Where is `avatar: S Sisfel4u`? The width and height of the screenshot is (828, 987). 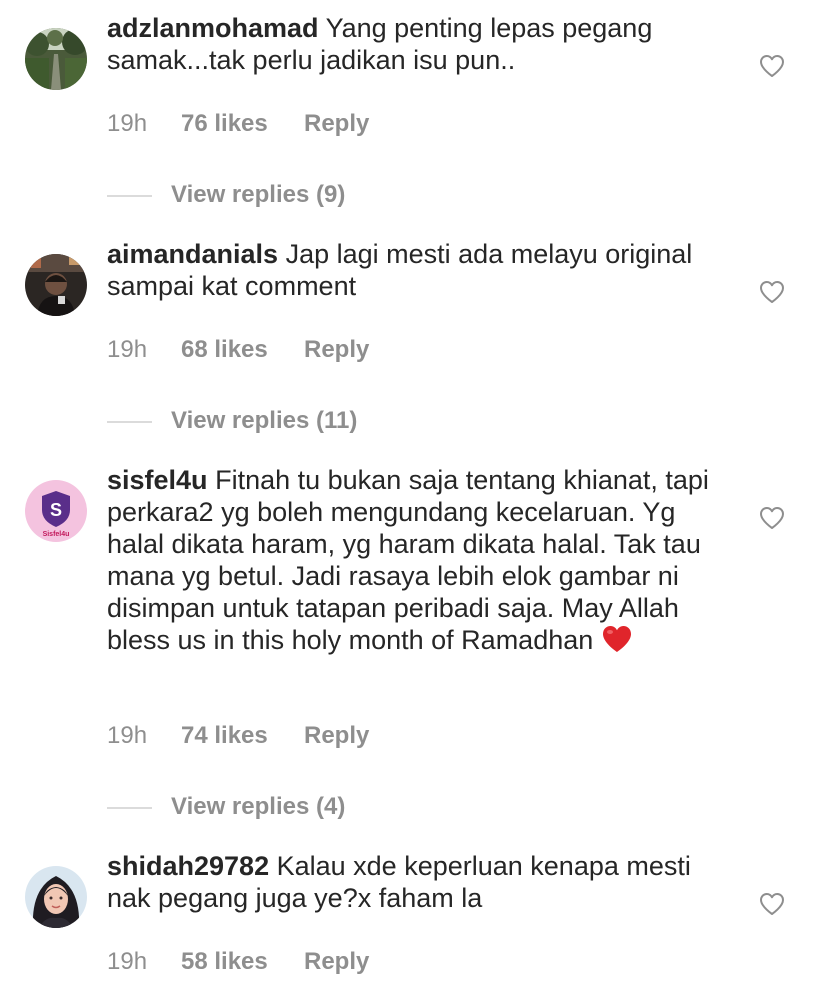 avatar: S Sisfel4u is located at coordinates (56, 511).